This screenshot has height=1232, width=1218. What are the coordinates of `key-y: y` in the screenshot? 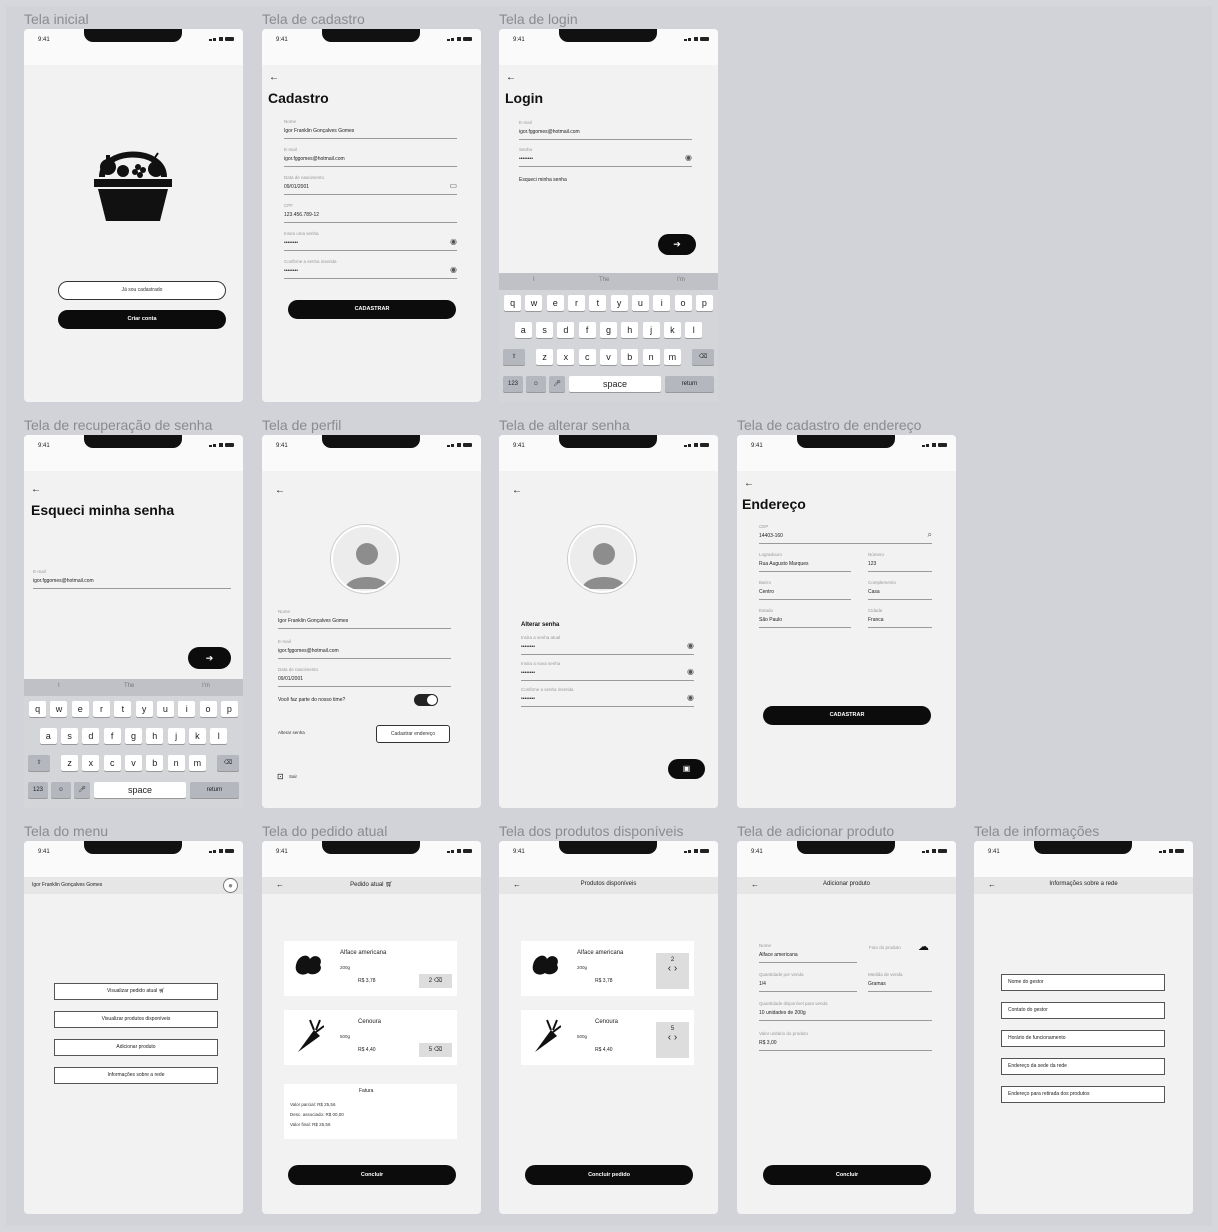 It's located at (144, 709).